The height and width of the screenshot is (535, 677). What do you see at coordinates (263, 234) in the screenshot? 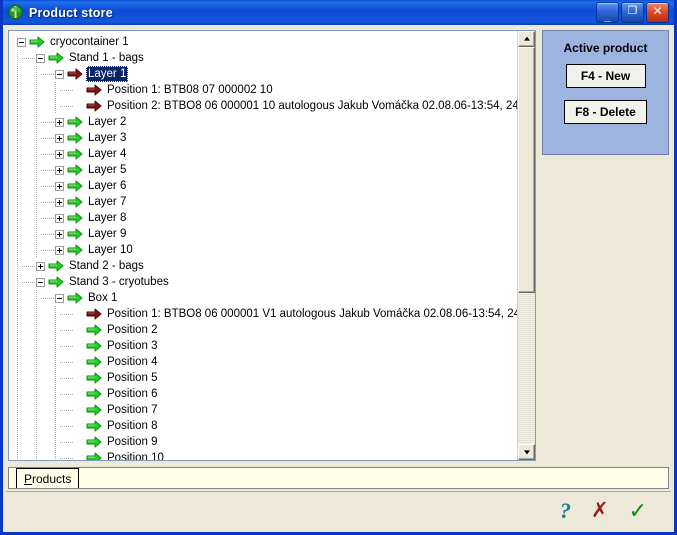
I see `tree-node: Layer 9` at bounding box center [263, 234].